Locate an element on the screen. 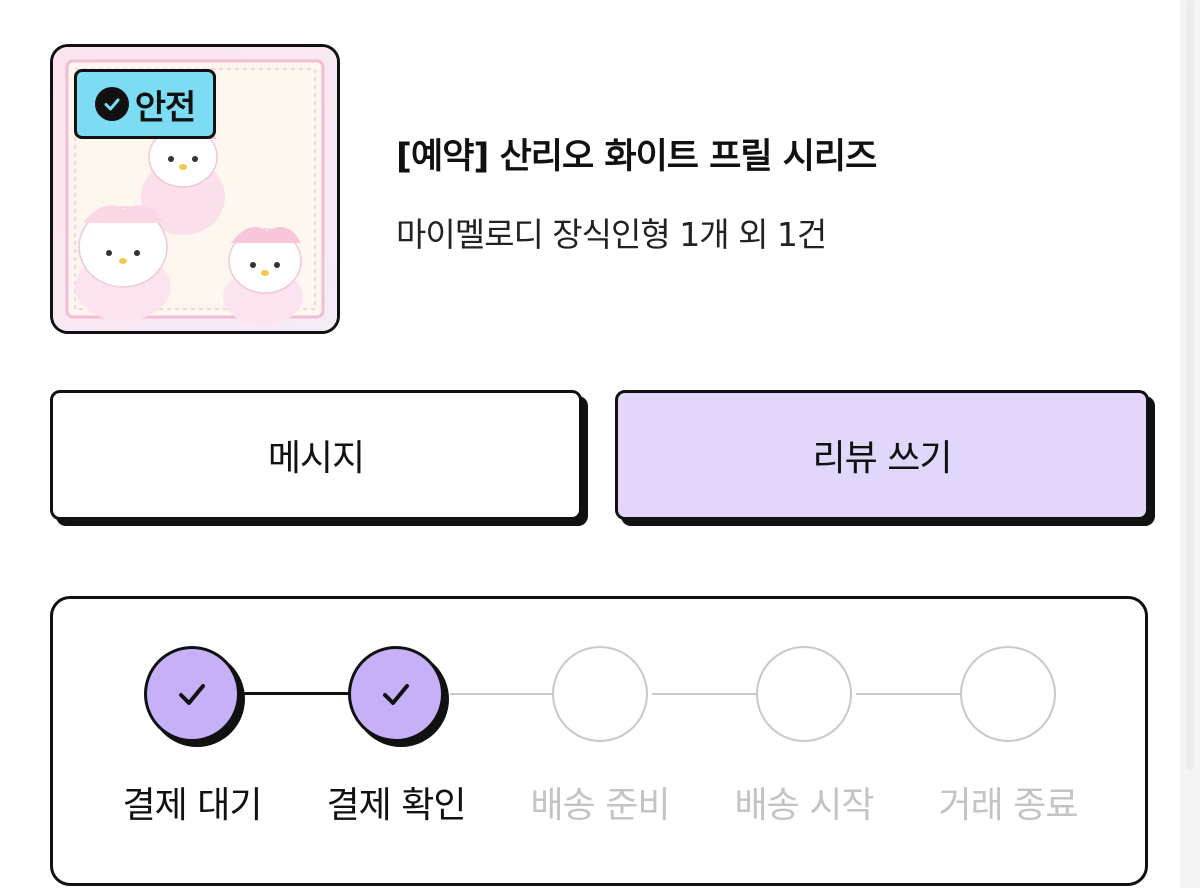 This screenshot has width=1200, height=888. product-title: [예약] 산리오 화이트 프릴 시리즈 is located at coordinates (636, 153).